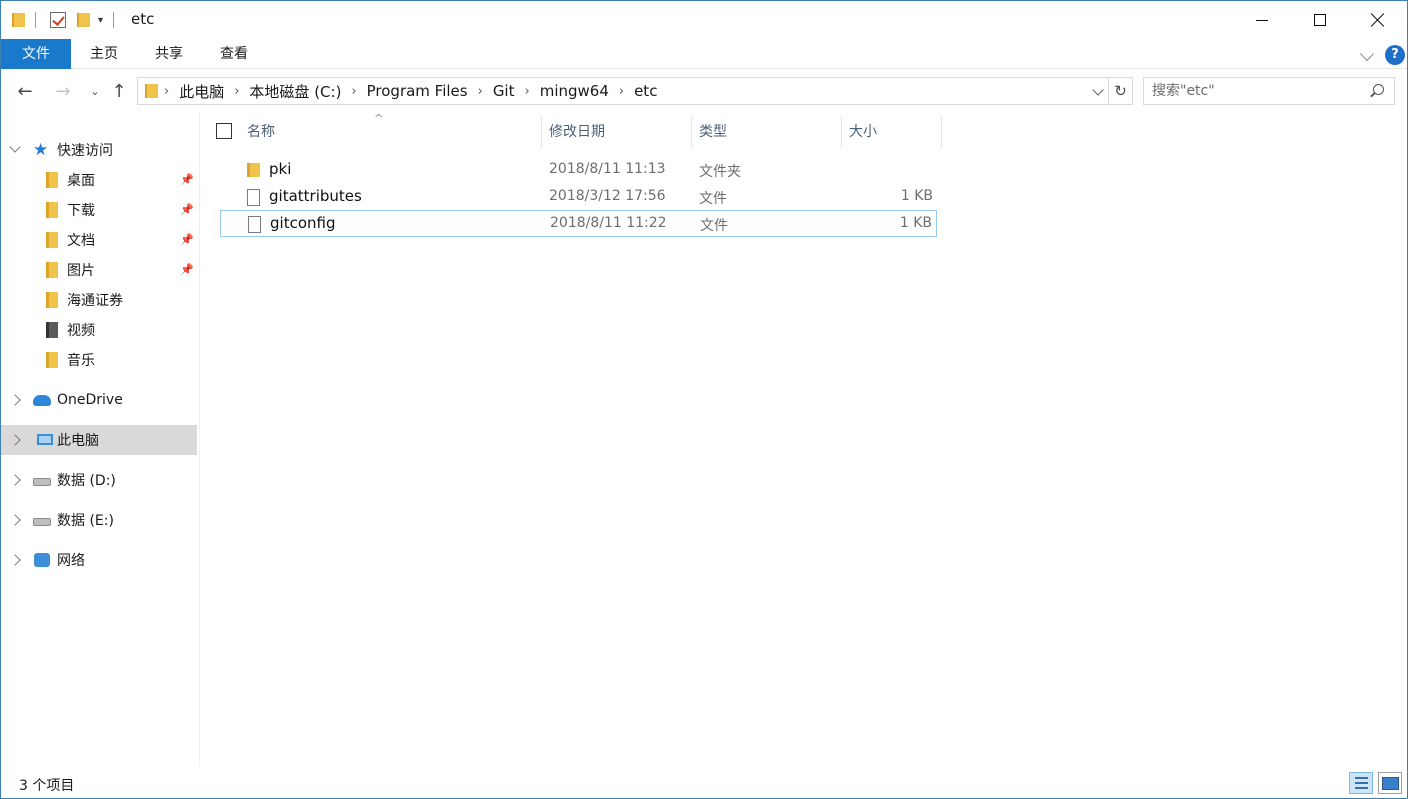 The image size is (1408, 799). I want to click on sidebar-item-documents: 文档 📌, so click(99, 240).